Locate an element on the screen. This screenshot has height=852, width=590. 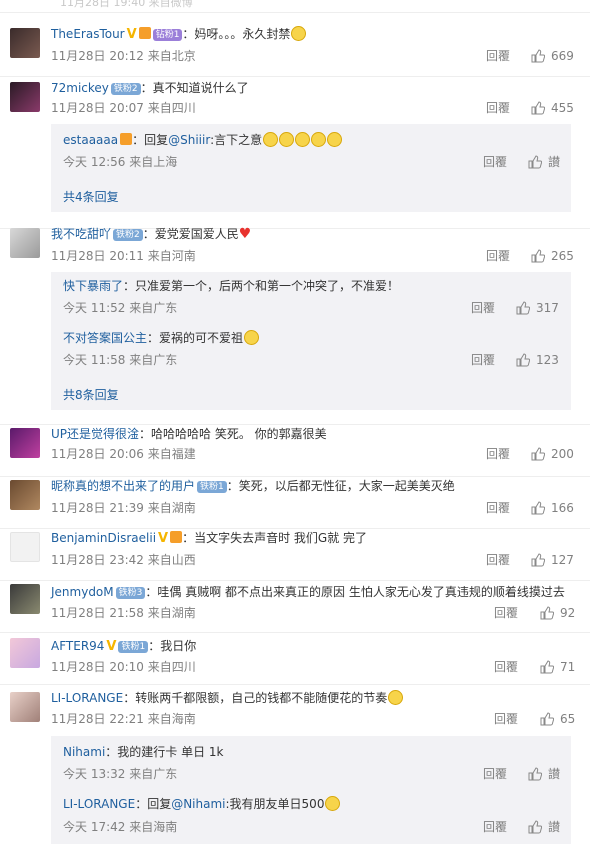
comment-text: ：只准爱第一个，后两个和第一个冲突了，不准爱！ is located at coordinates (261, 286).